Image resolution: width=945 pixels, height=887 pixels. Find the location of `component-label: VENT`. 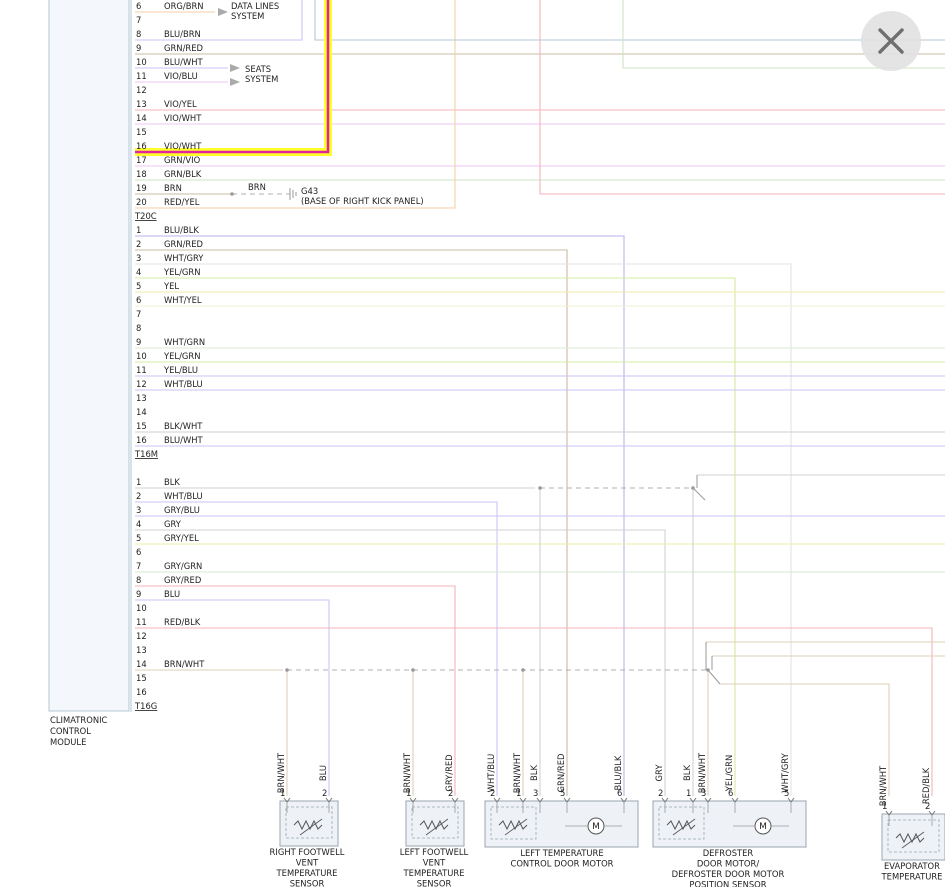

component-label: VENT is located at coordinates (434, 863).